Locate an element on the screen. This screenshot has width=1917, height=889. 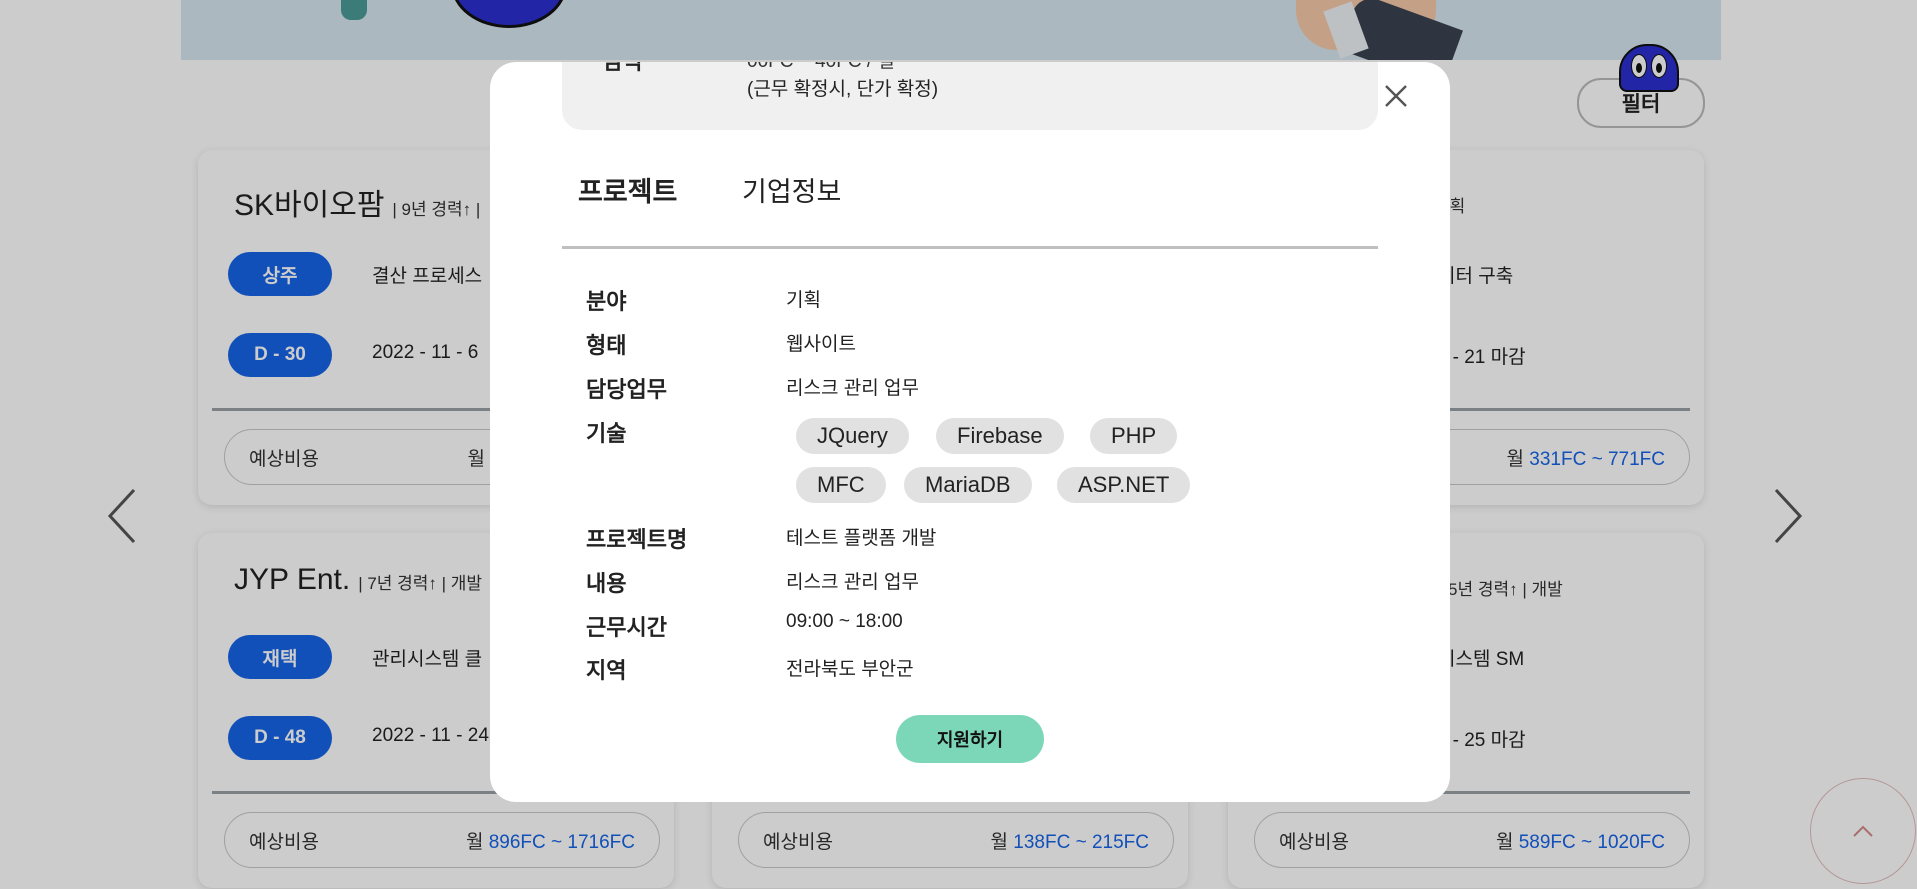
summary-note: (근무 확정시, 단가 확정) is located at coordinates (843, 89).